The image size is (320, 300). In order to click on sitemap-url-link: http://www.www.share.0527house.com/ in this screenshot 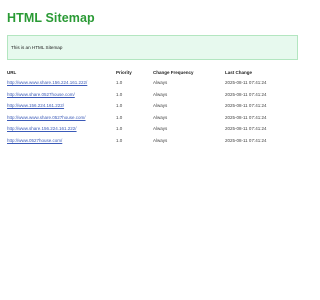, I will do `click(46, 118)`.